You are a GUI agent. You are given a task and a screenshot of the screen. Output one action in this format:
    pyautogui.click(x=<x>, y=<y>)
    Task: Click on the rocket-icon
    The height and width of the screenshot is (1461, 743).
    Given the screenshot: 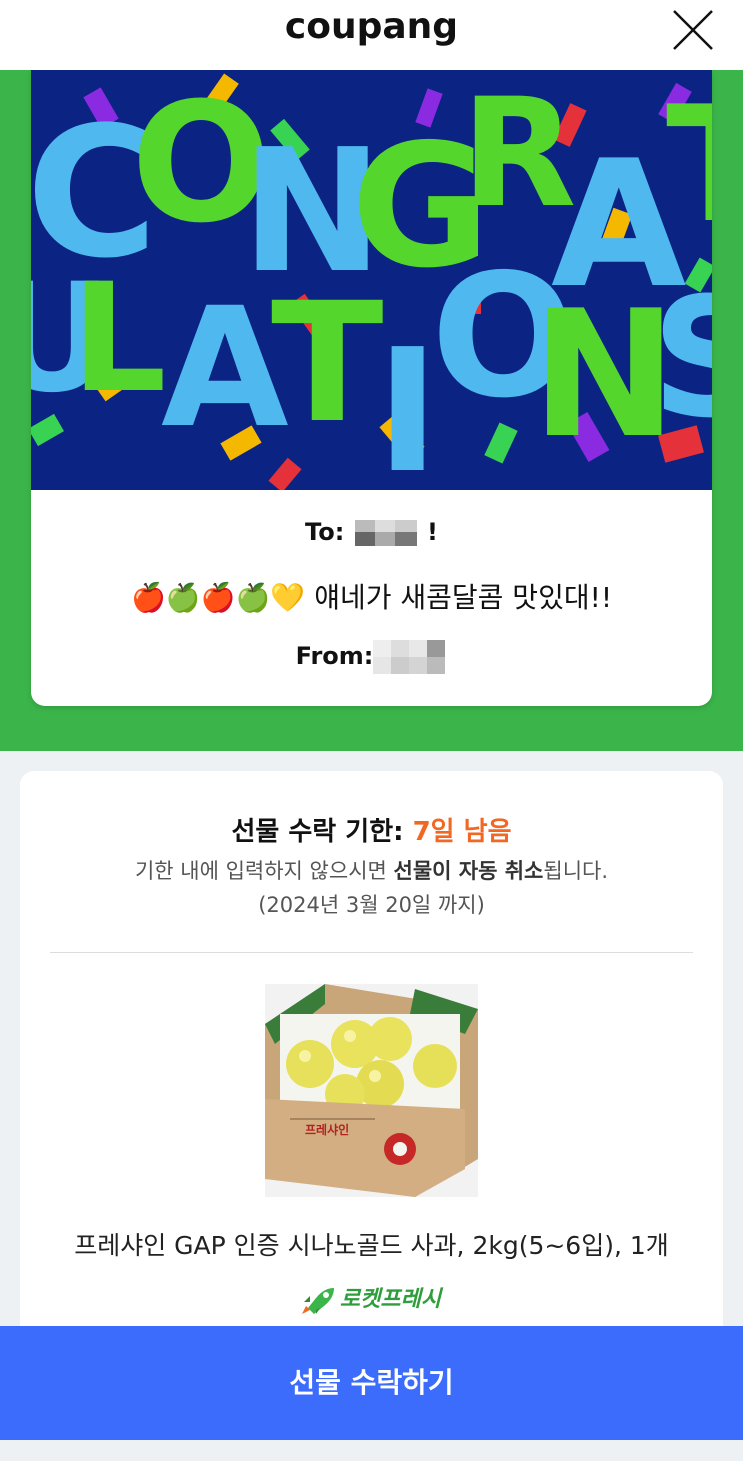 What is the action you would take?
    pyautogui.click(x=317, y=1301)
    